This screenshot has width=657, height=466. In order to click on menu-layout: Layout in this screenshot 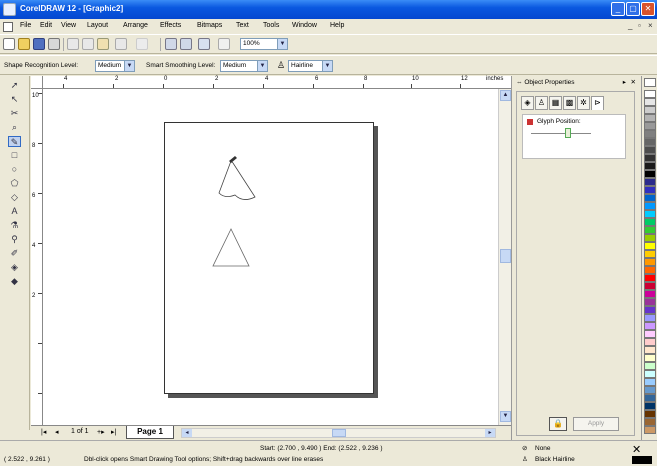, I will do `click(97, 25)`.